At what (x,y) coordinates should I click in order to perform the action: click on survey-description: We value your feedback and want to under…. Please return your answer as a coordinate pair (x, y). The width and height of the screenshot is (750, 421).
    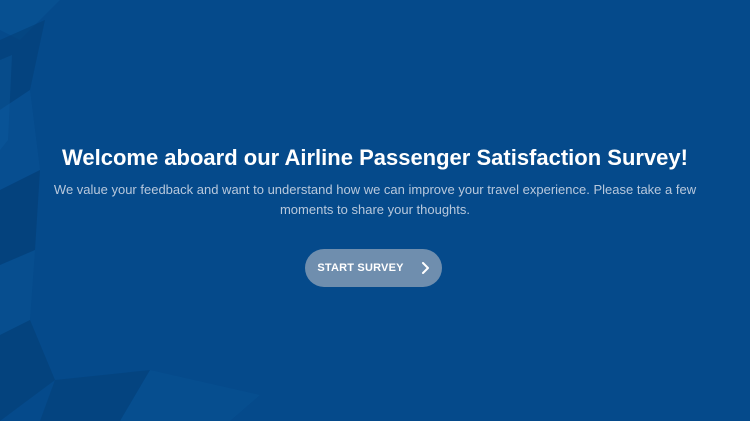
    Looking at the image, I should click on (375, 199).